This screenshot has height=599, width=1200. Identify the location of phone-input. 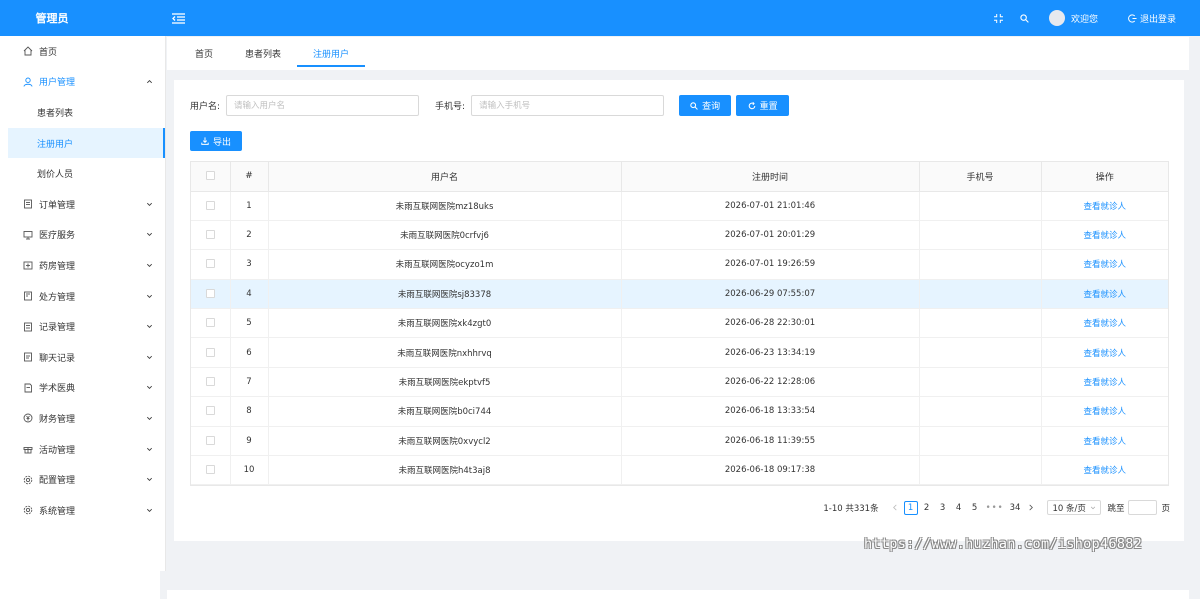
(568, 105).